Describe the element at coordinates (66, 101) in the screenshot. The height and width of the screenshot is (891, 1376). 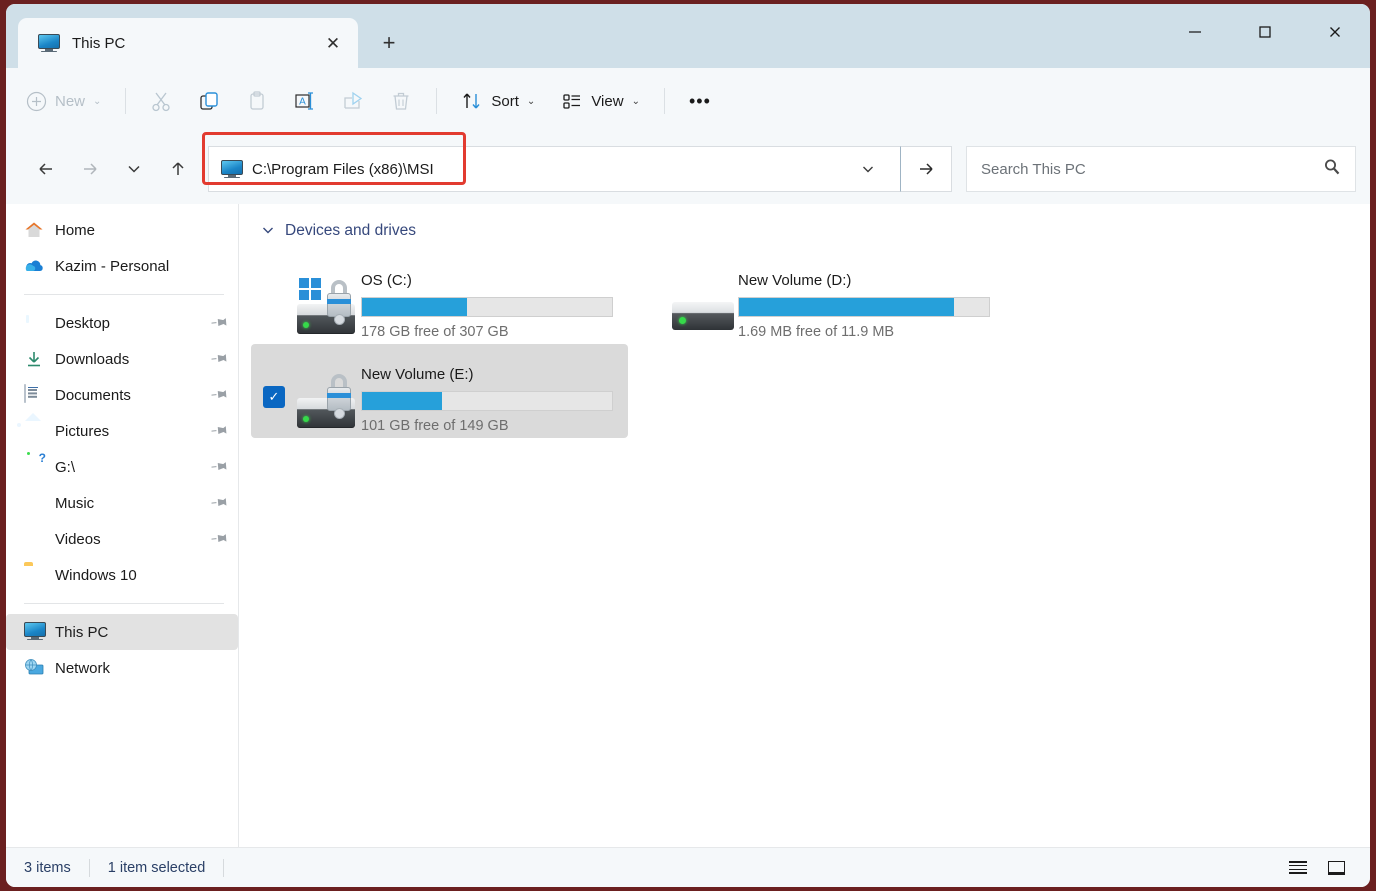
I see `new-button: New ⌄` at that location.